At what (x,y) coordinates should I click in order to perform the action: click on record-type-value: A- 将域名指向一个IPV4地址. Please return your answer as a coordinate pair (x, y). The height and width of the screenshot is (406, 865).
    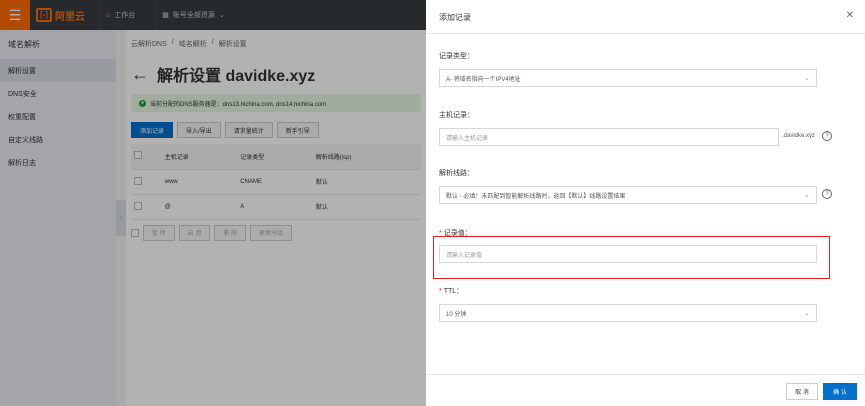
    Looking at the image, I should click on (483, 79).